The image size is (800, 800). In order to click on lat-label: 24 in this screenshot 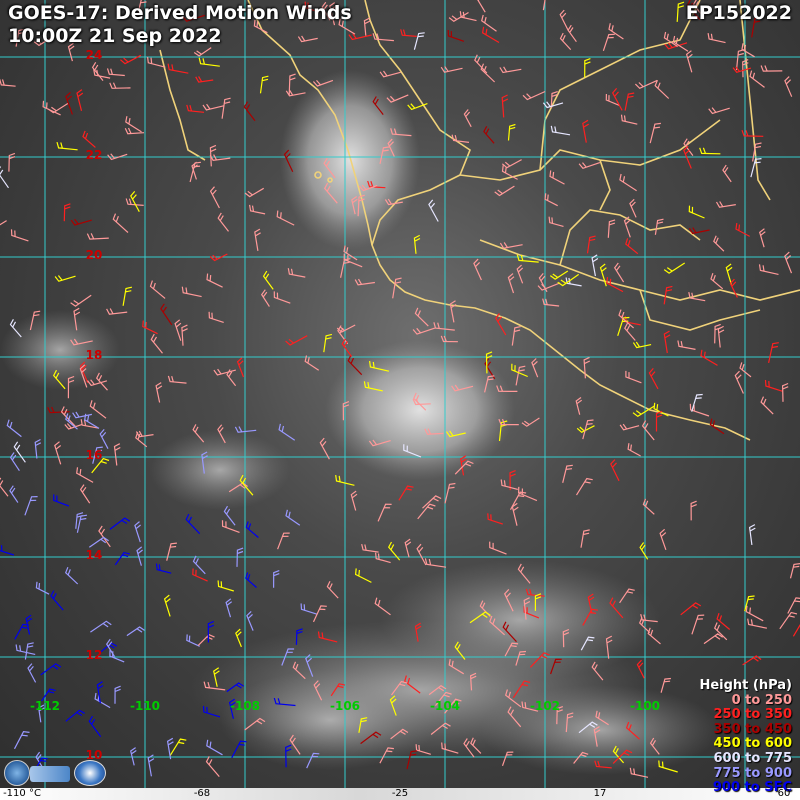, I will do `click(94, 55)`.